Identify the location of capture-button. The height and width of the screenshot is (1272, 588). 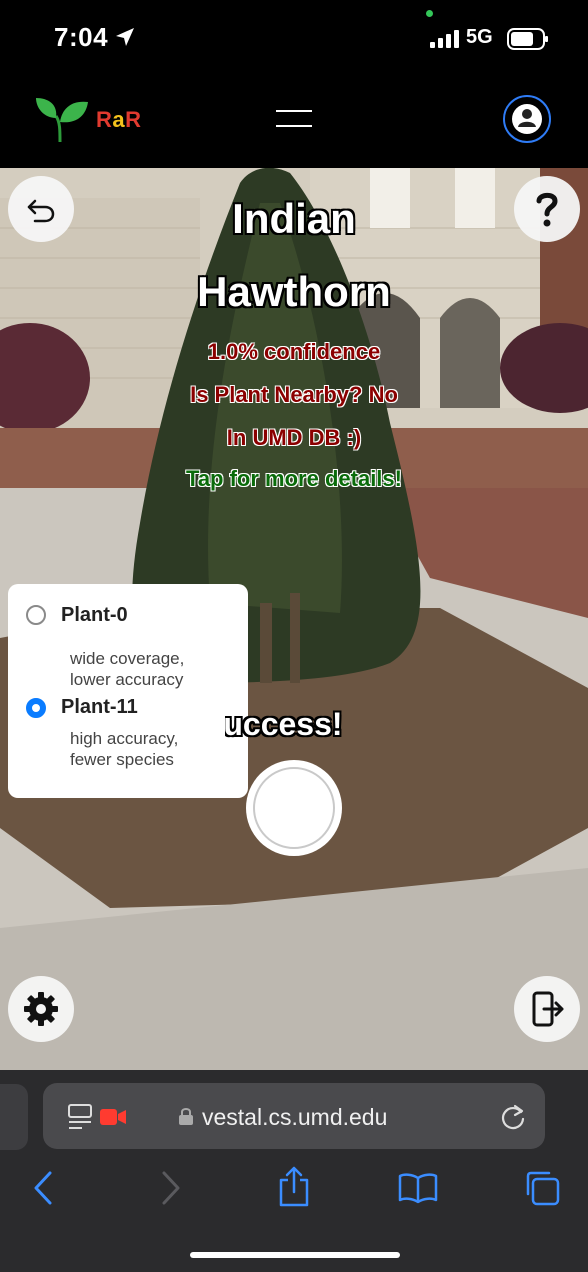
(294, 808).